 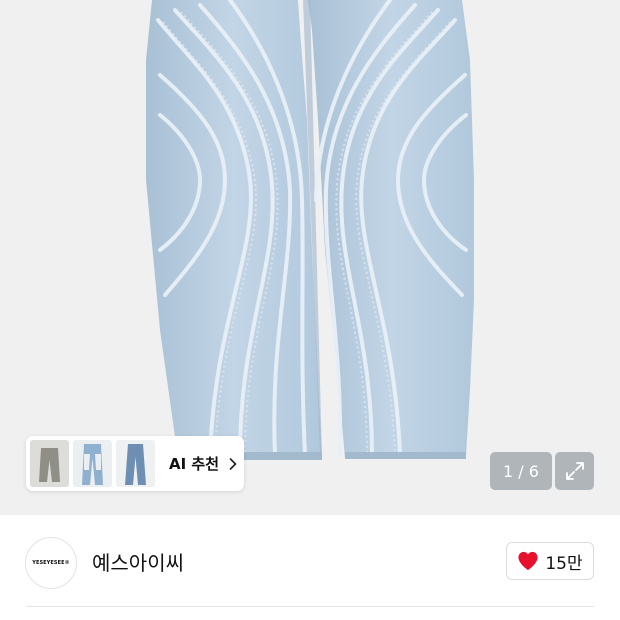 What do you see at coordinates (310, 606) in the screenshot?
I see `section-divider` at bounding box center [310, 606].